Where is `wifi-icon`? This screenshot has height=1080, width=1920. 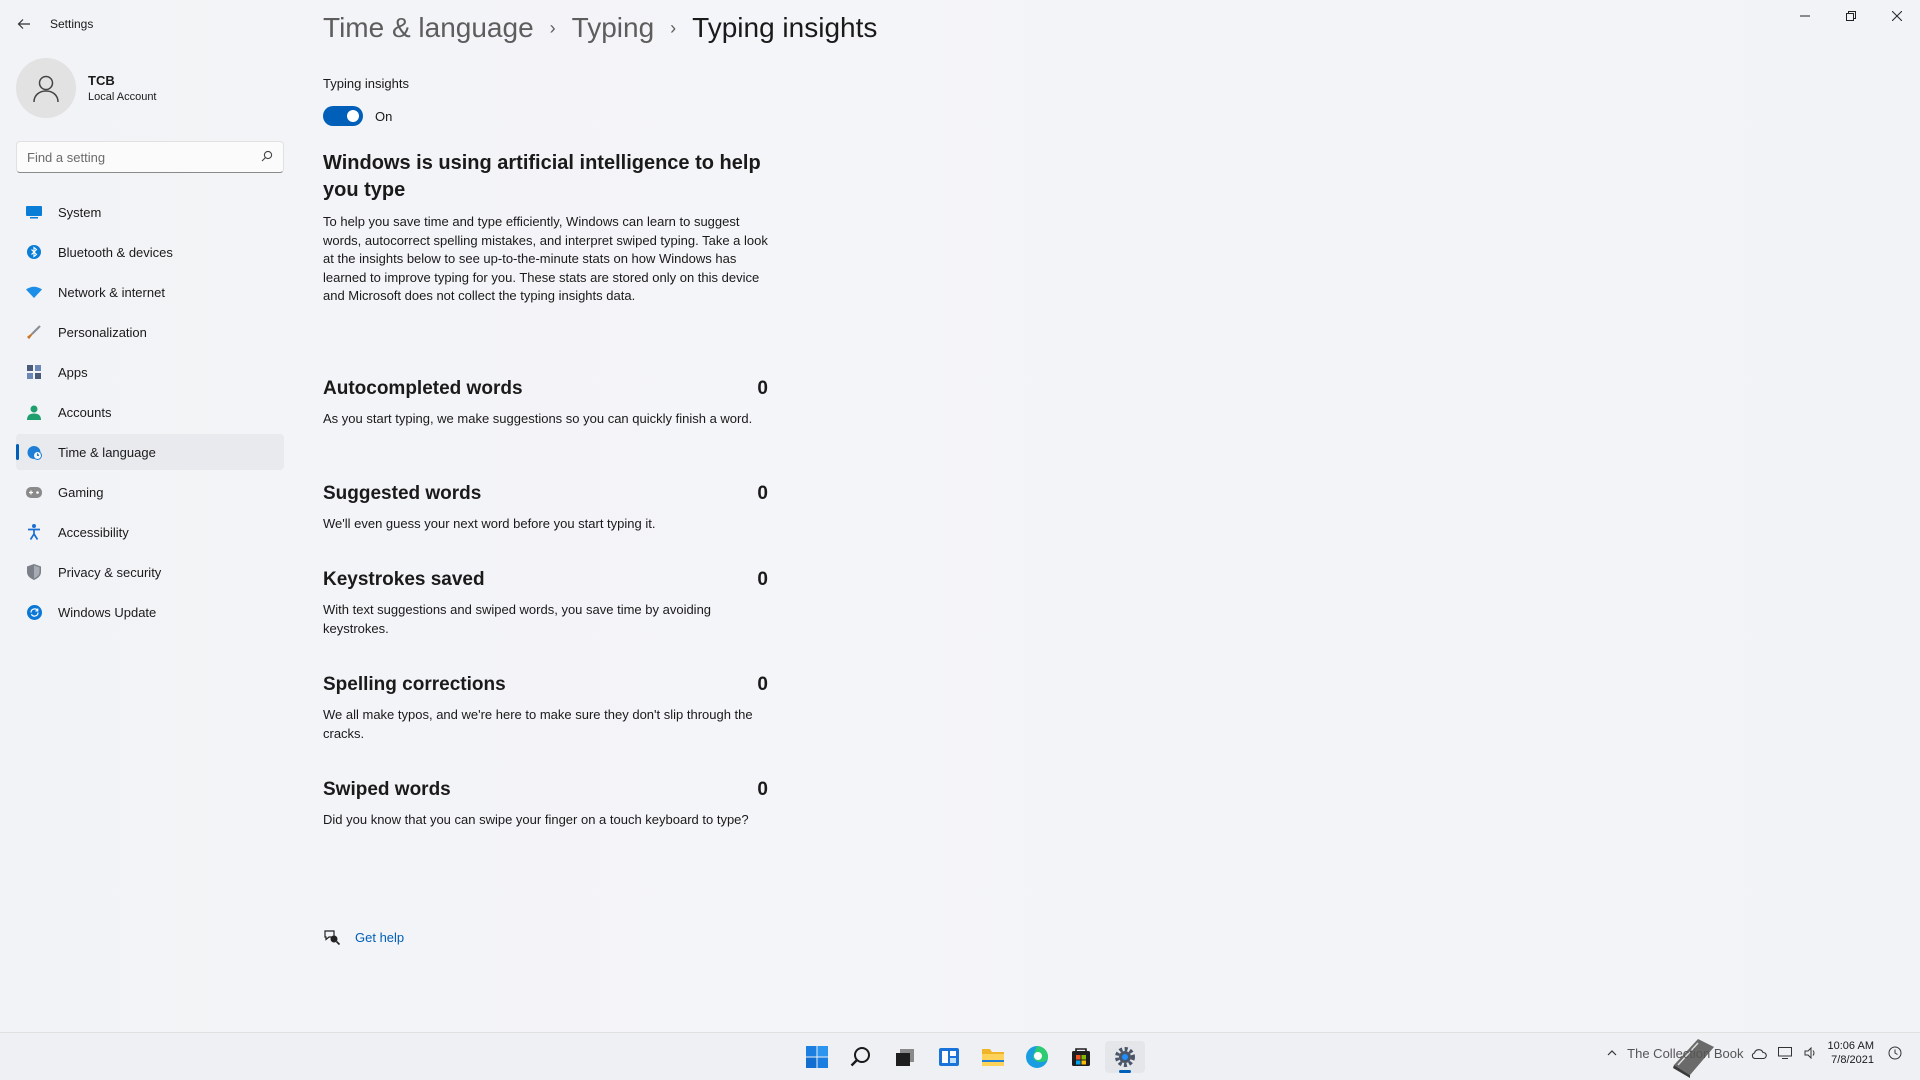 wifi-icon is located at coordinates (34, 292).